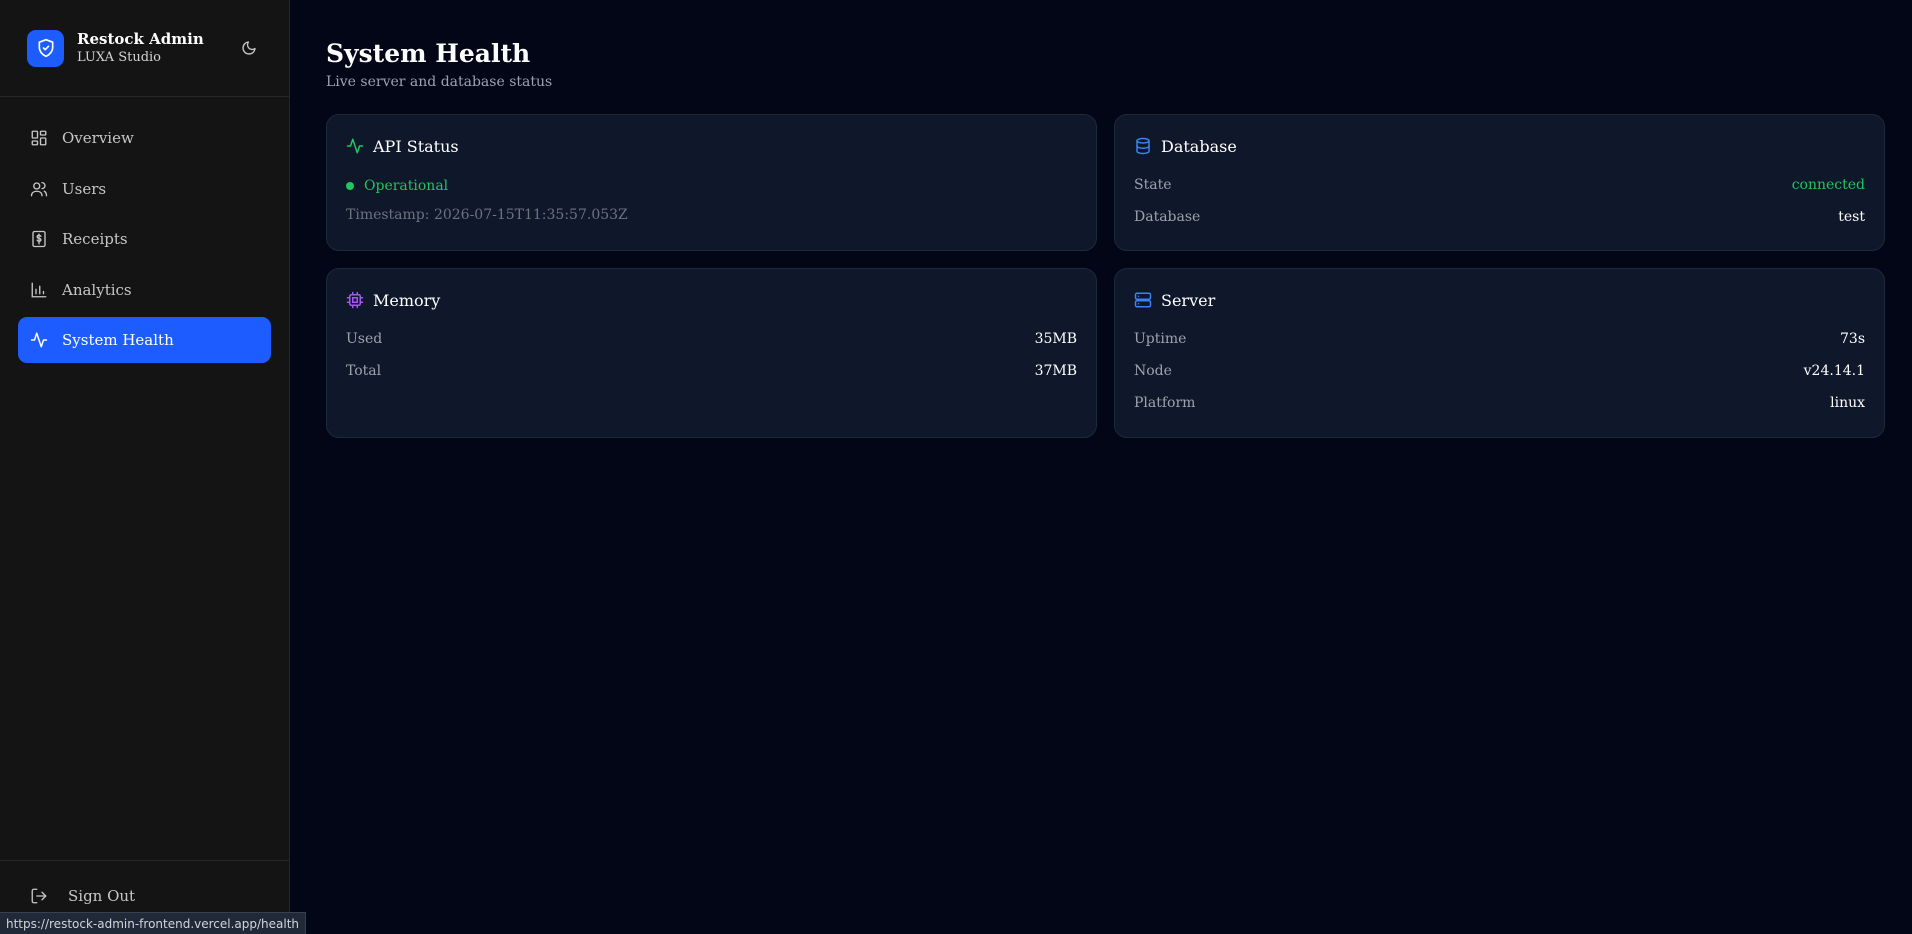 This screenshot has width=1912, height=934. I want to click on database-card: Database State connected Database test, so click(1499, 182).